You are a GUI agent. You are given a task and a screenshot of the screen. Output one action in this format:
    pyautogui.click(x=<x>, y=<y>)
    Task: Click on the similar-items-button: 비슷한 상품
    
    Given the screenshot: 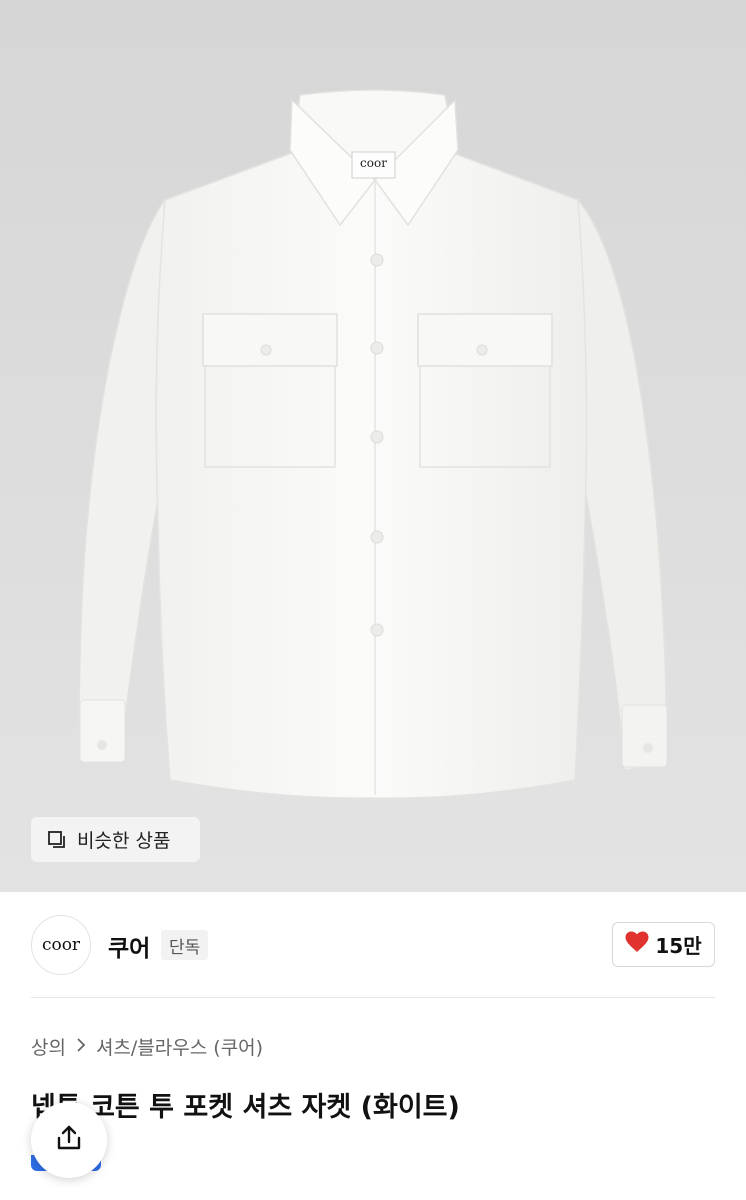 What is the action you would take?
    pyautogui.click(x=115, y=839)
    